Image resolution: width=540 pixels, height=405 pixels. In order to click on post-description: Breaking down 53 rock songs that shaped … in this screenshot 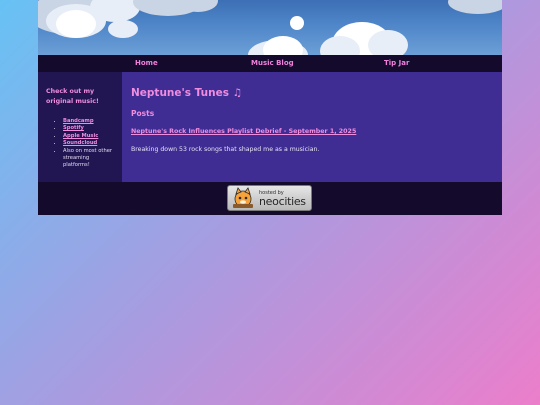, I will do `click(225, 149)`.